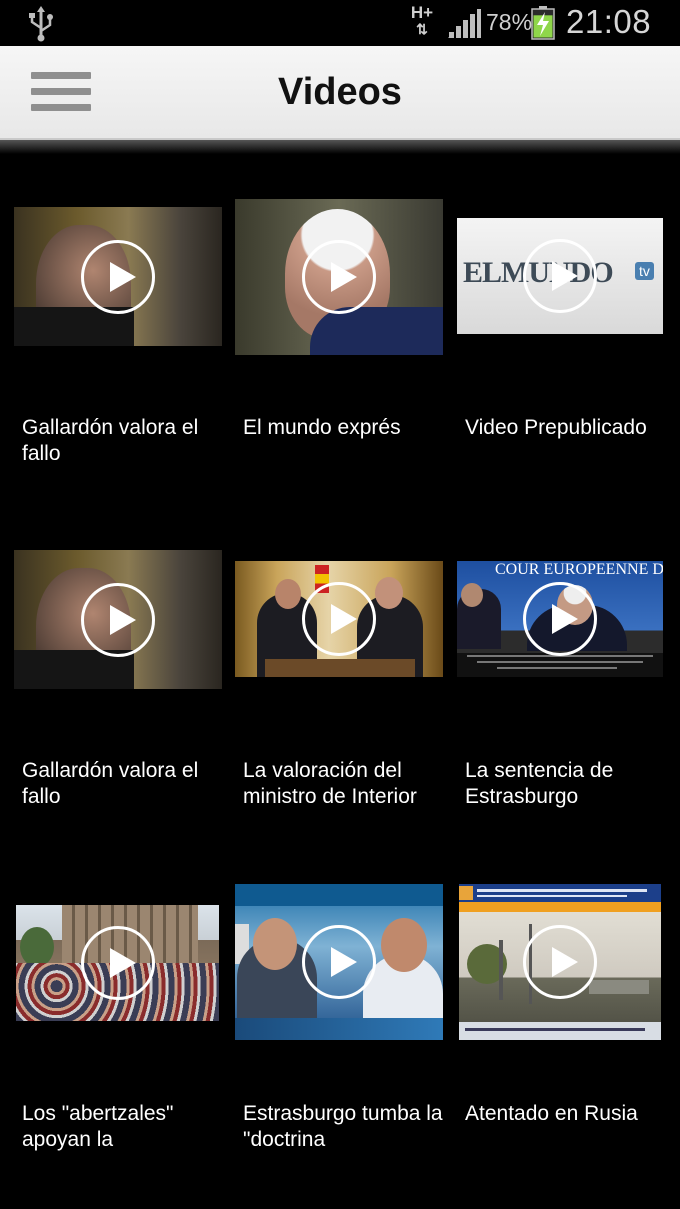 The image size is (680, 1209). I want to click on app-bar: Videos, so click(340, 93).